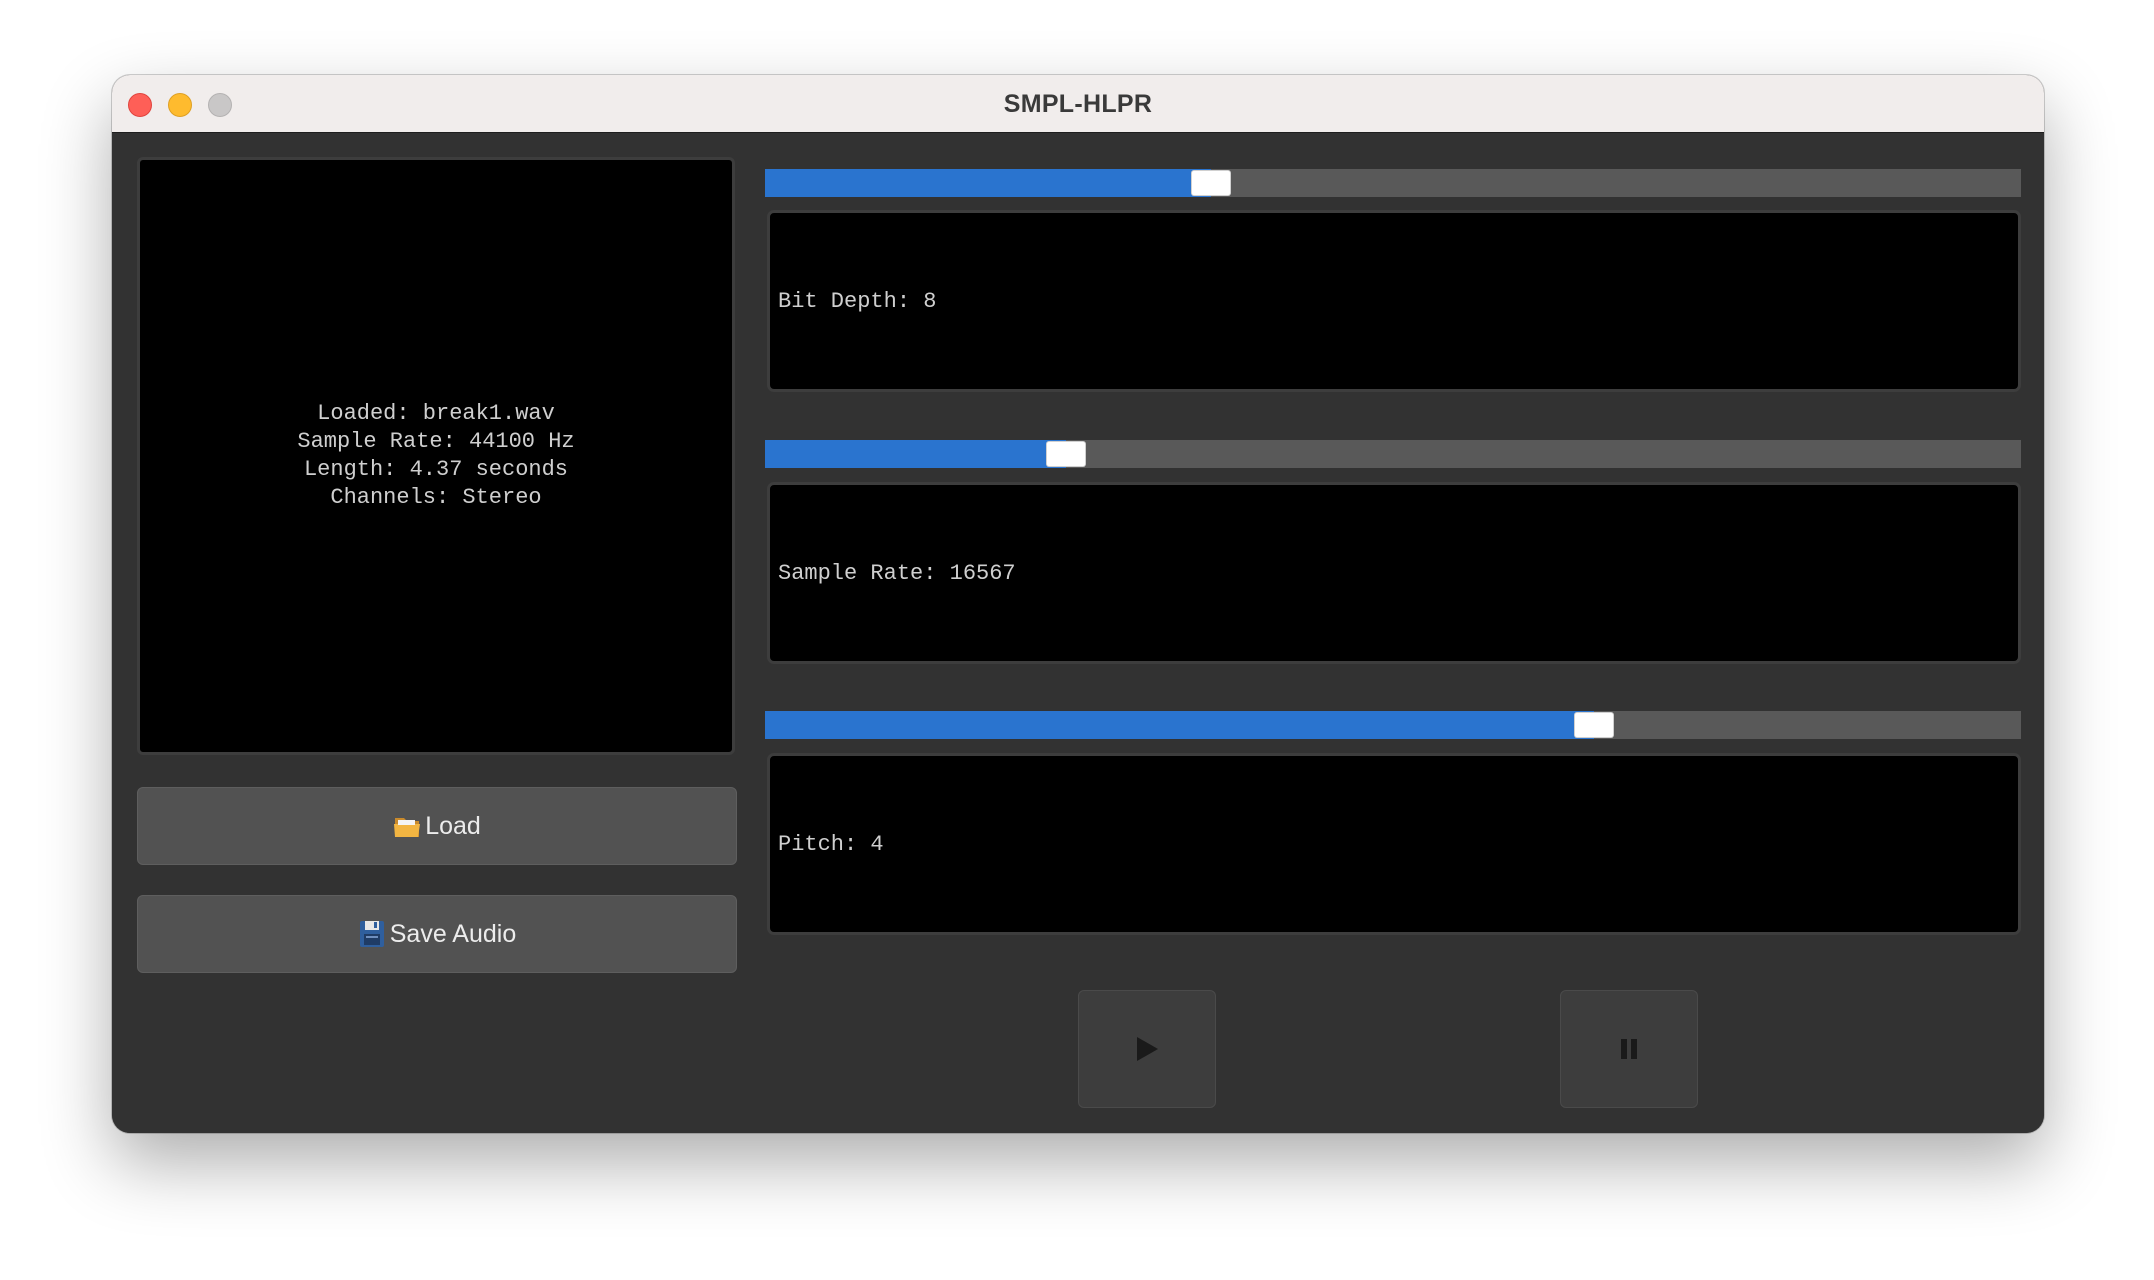 The image size is (2154, 1280). Describe the element at coordinates (1179, 725) in the screenshot. I see `pitch-slider-fill` at that location.